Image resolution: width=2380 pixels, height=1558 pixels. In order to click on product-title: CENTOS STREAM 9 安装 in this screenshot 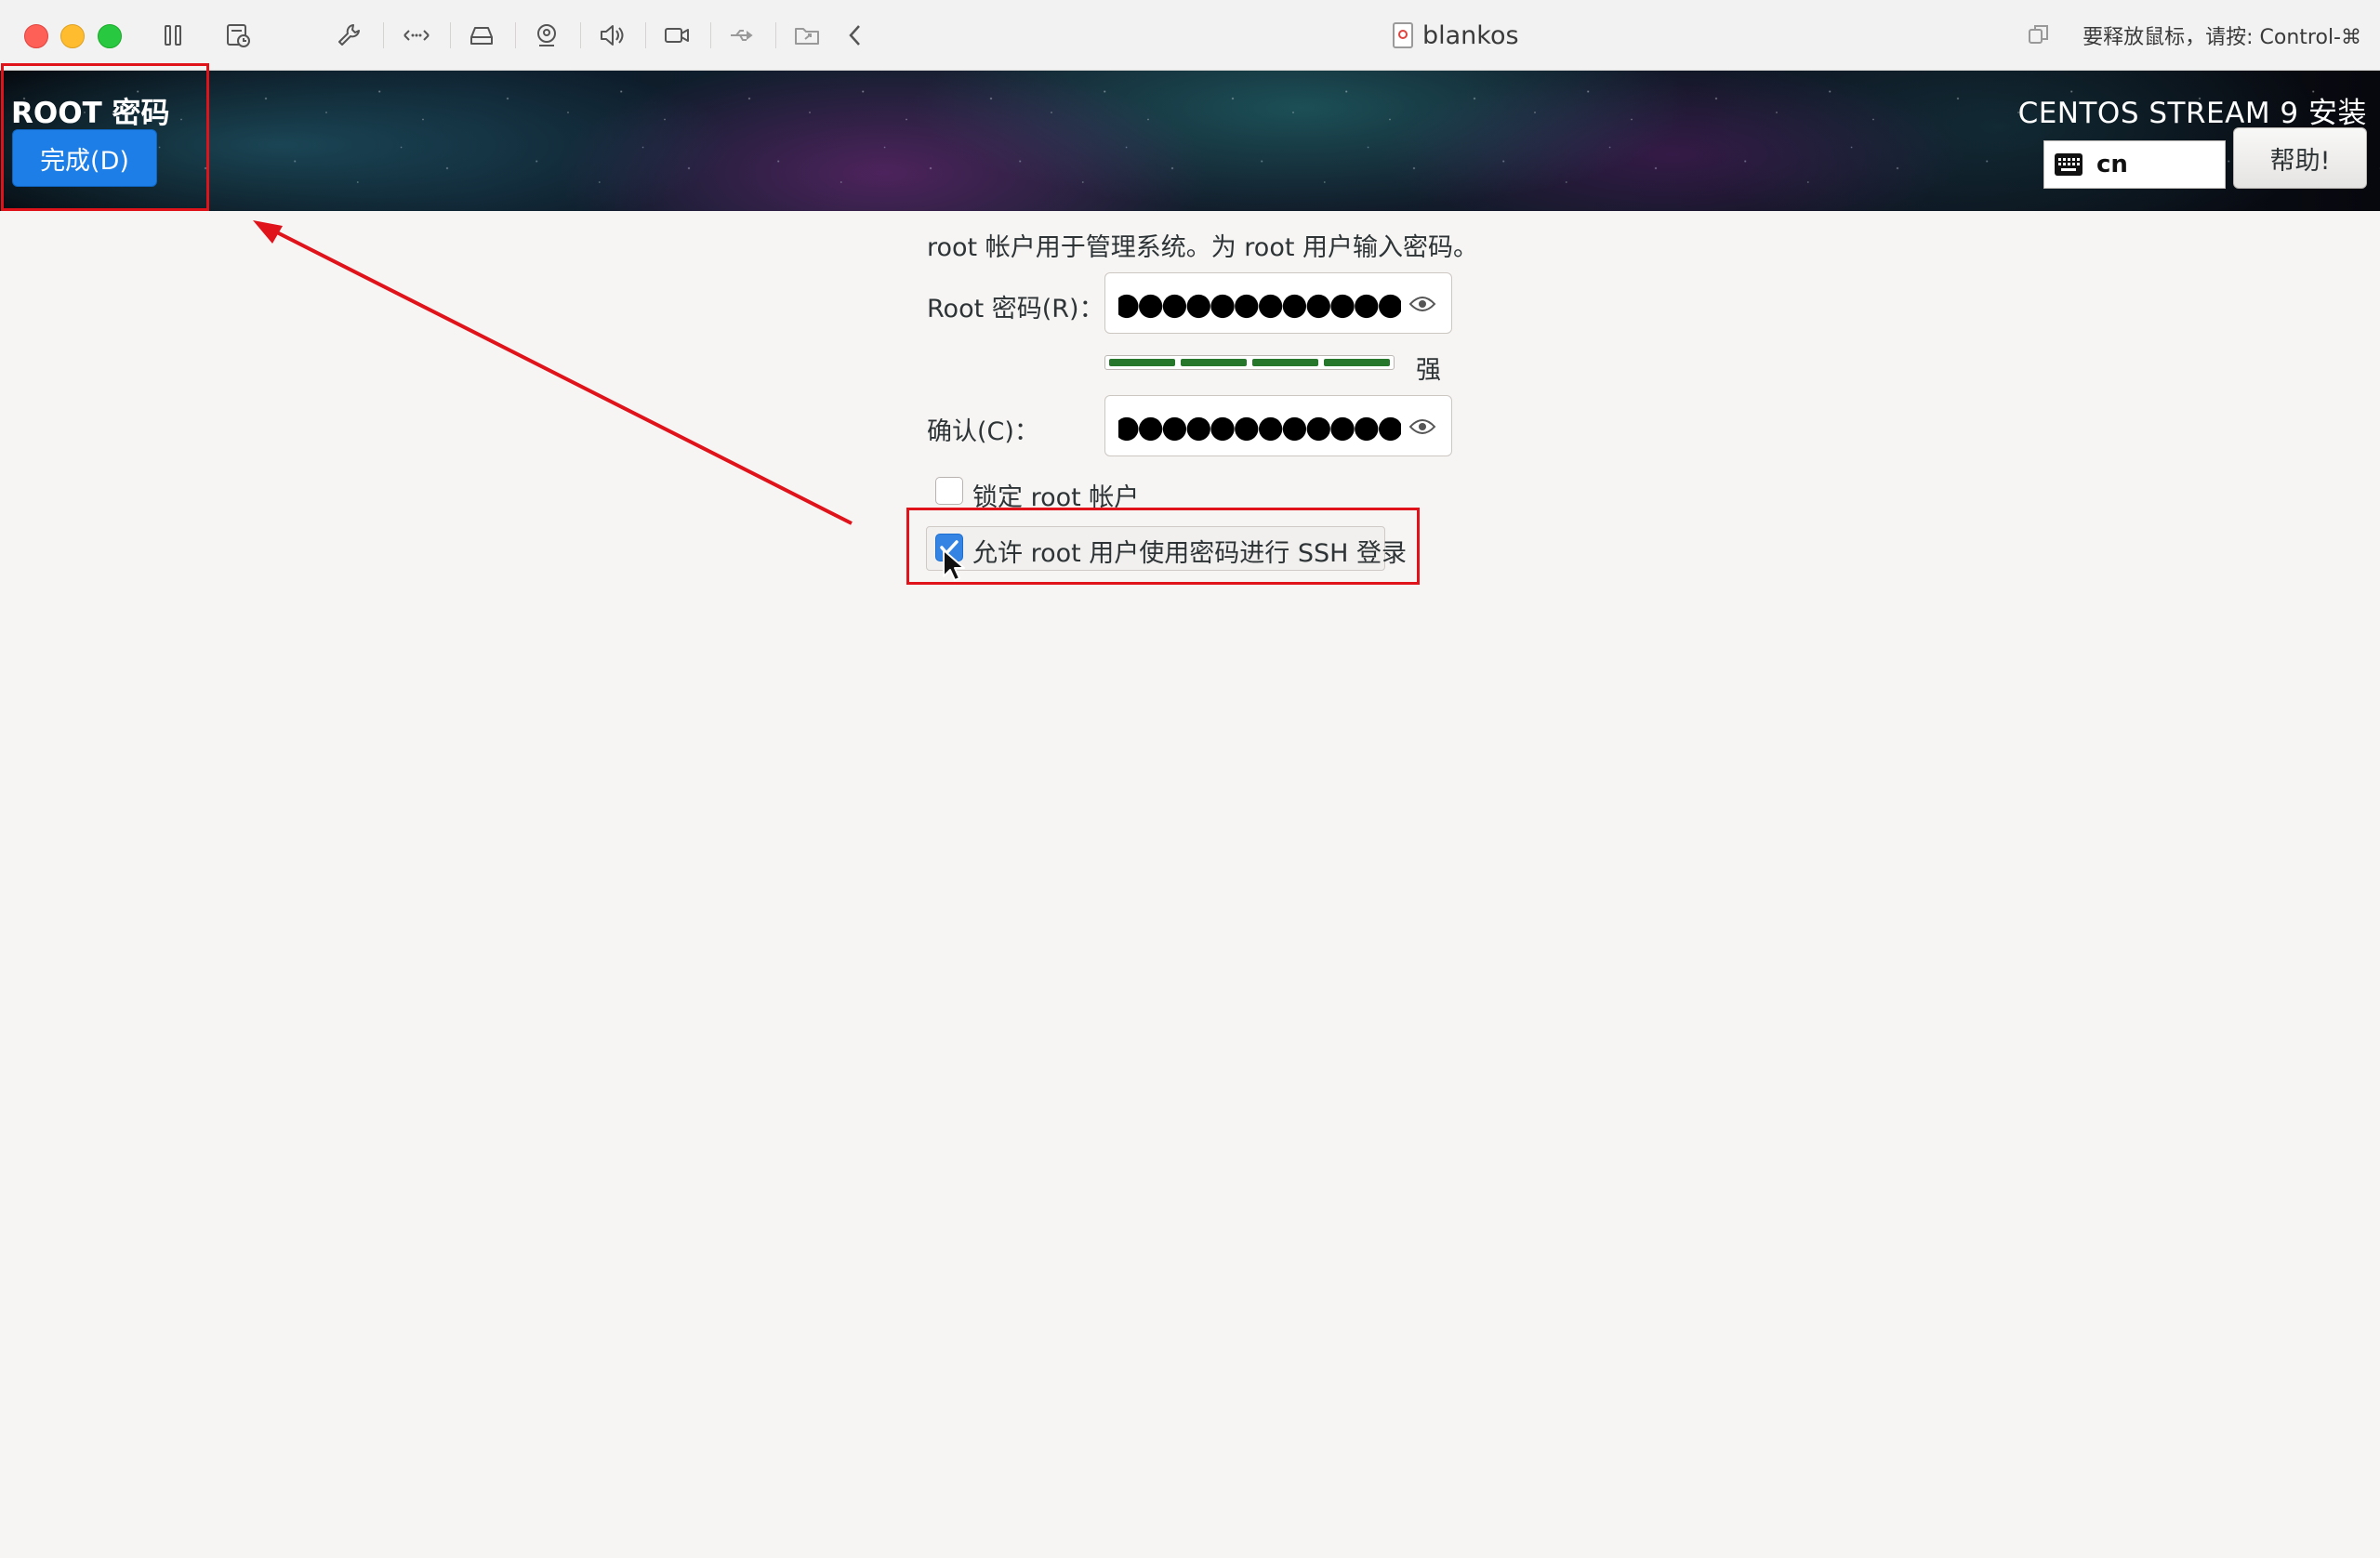, I will do `click(2192, 113)`.